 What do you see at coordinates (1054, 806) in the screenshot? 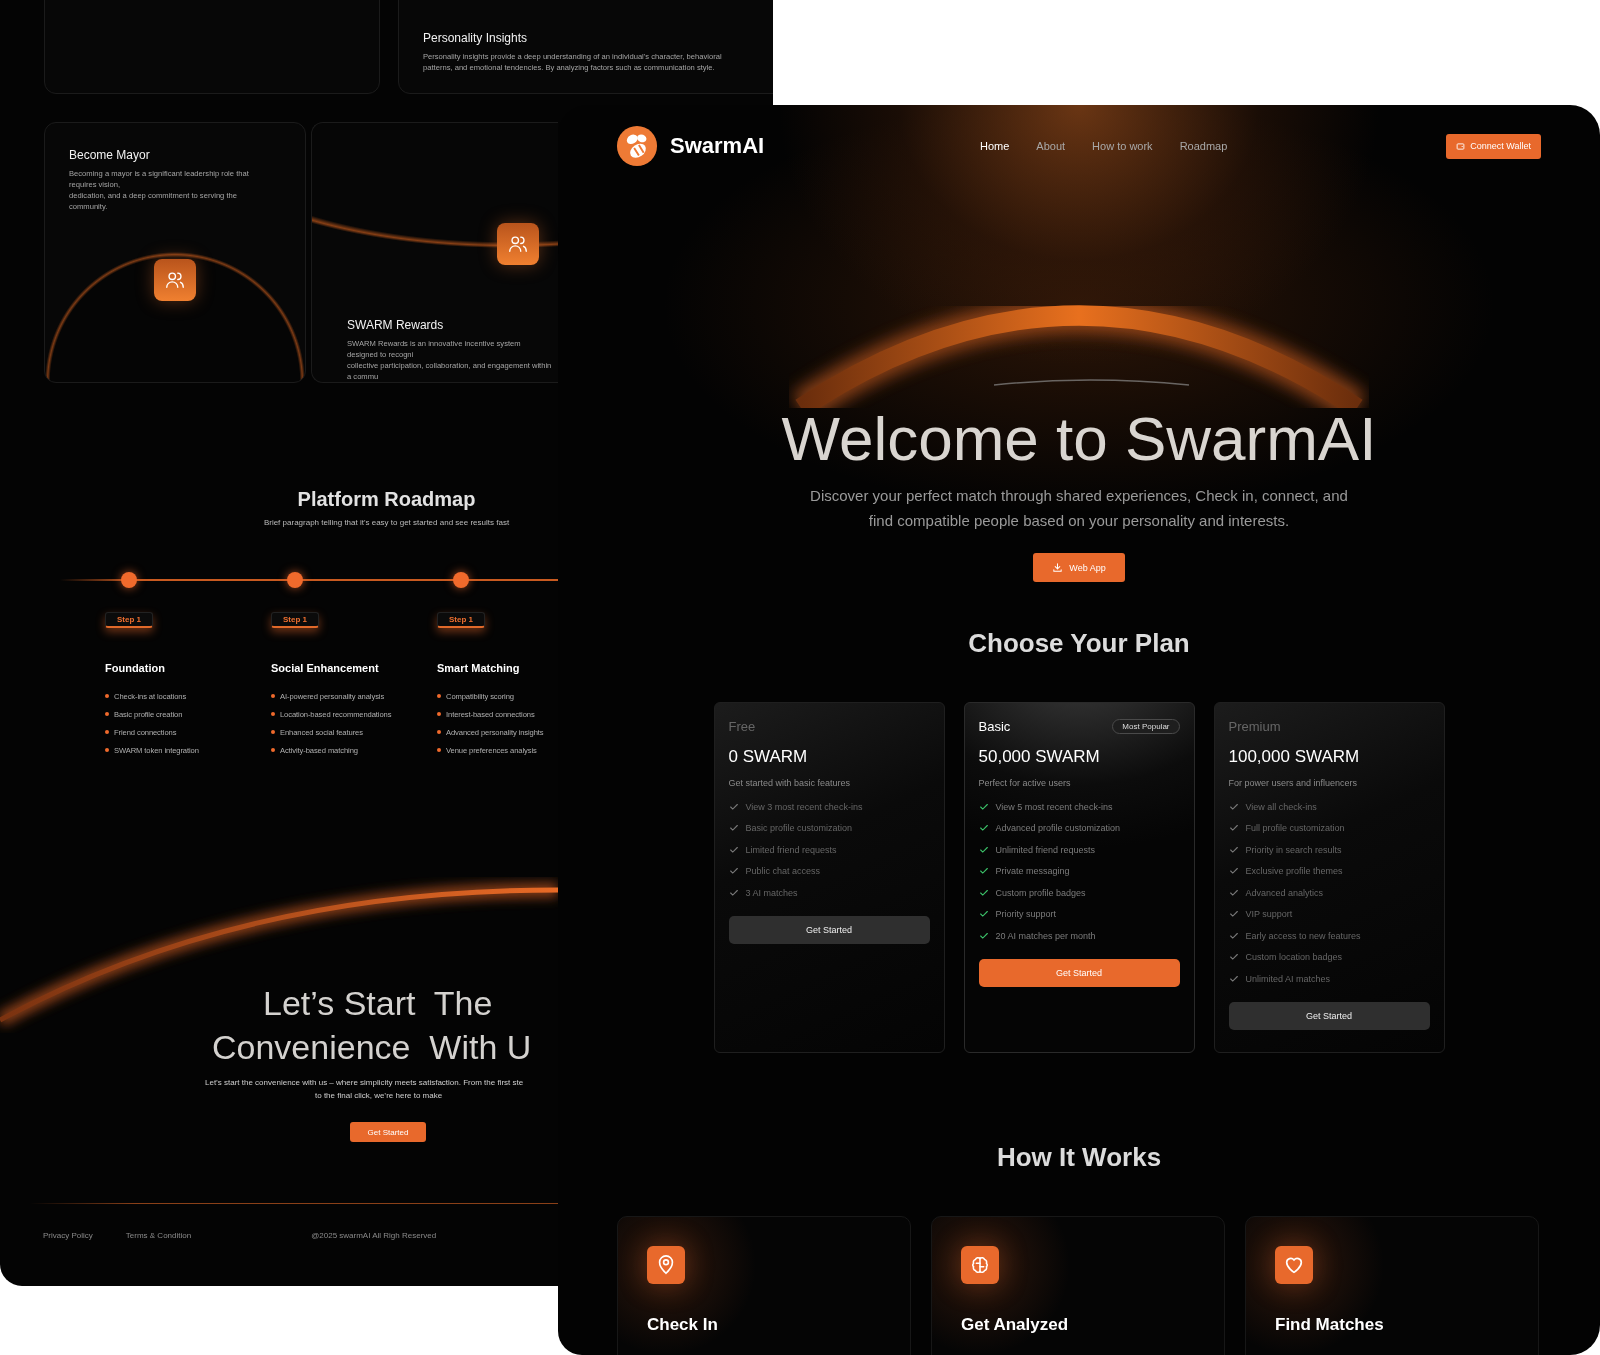
I see `plan-feature: View 5 most recent check-ins` at bounding box center [1054, 806].